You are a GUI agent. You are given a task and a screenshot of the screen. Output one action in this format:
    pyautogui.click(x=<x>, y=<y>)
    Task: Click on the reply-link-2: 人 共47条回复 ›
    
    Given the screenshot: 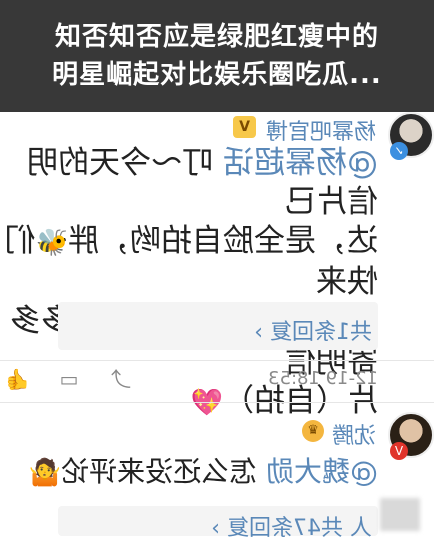 What is the action you would take?
    pyautogui.click(x=291, y=526)
    